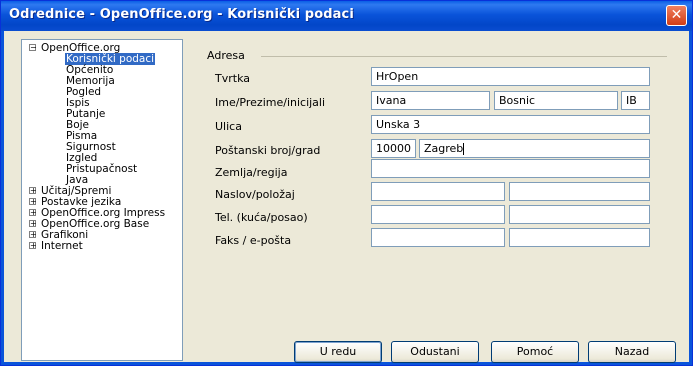  Describe the element at coordinates (438, 237) in the screenshot. I see `fax-field` at that location.